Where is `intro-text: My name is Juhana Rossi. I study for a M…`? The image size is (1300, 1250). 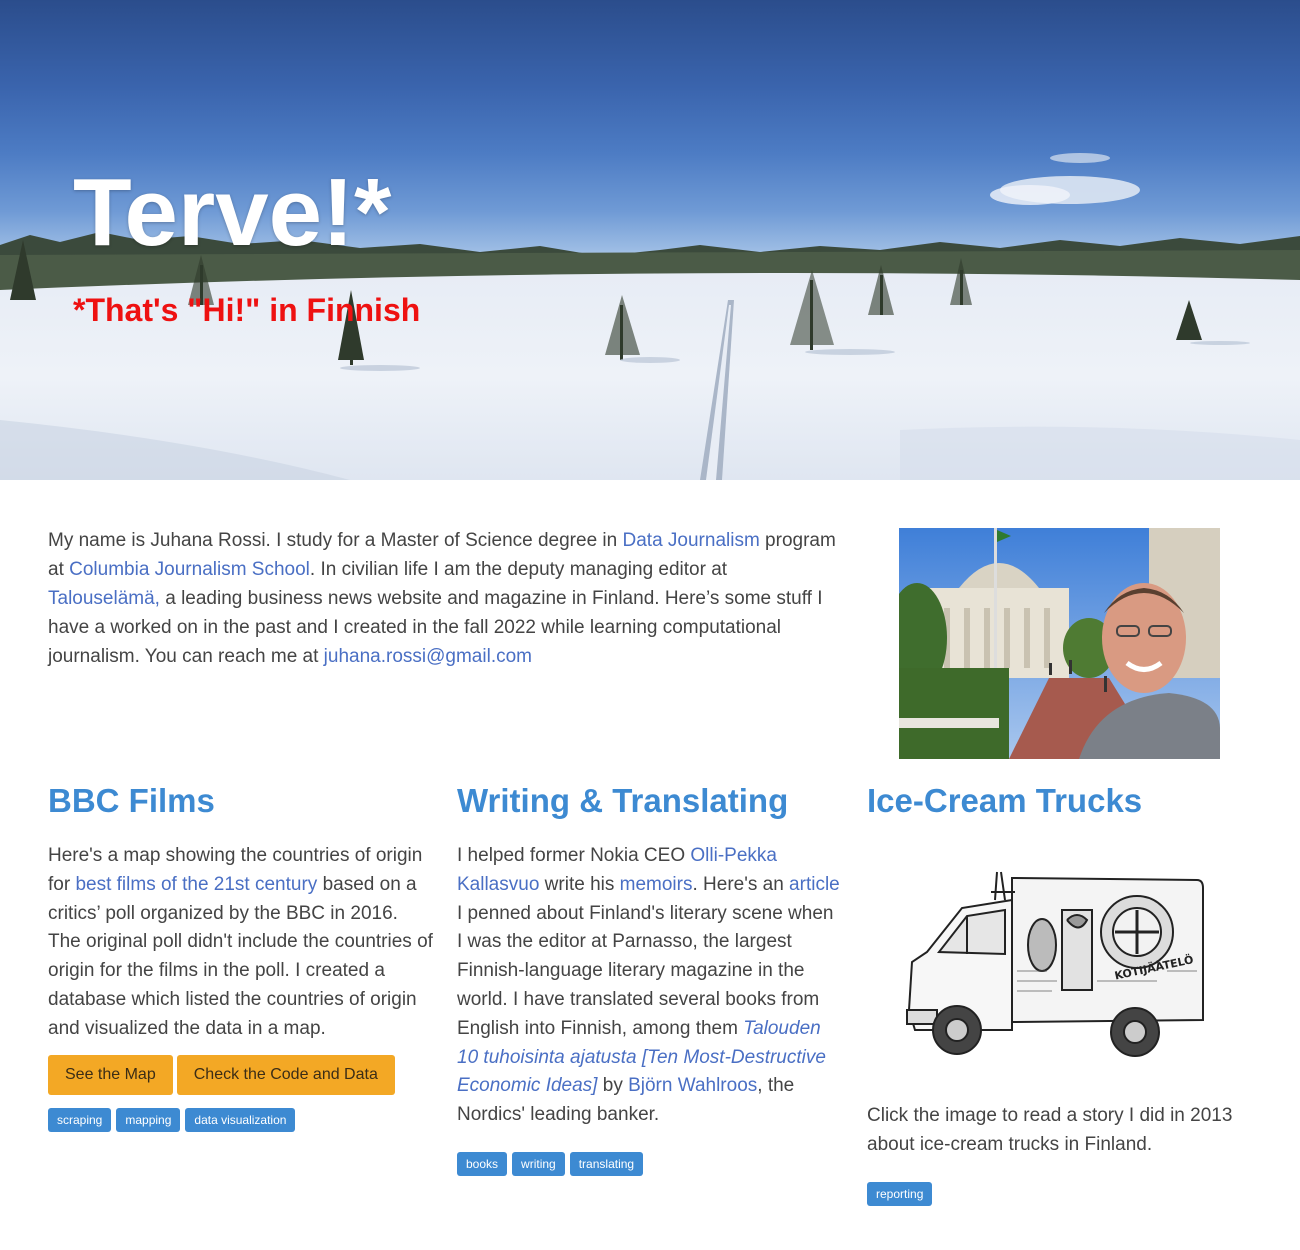 intro-text: My name is Juhana Rossi. I study for a M… is located at coordinates (335, 540).